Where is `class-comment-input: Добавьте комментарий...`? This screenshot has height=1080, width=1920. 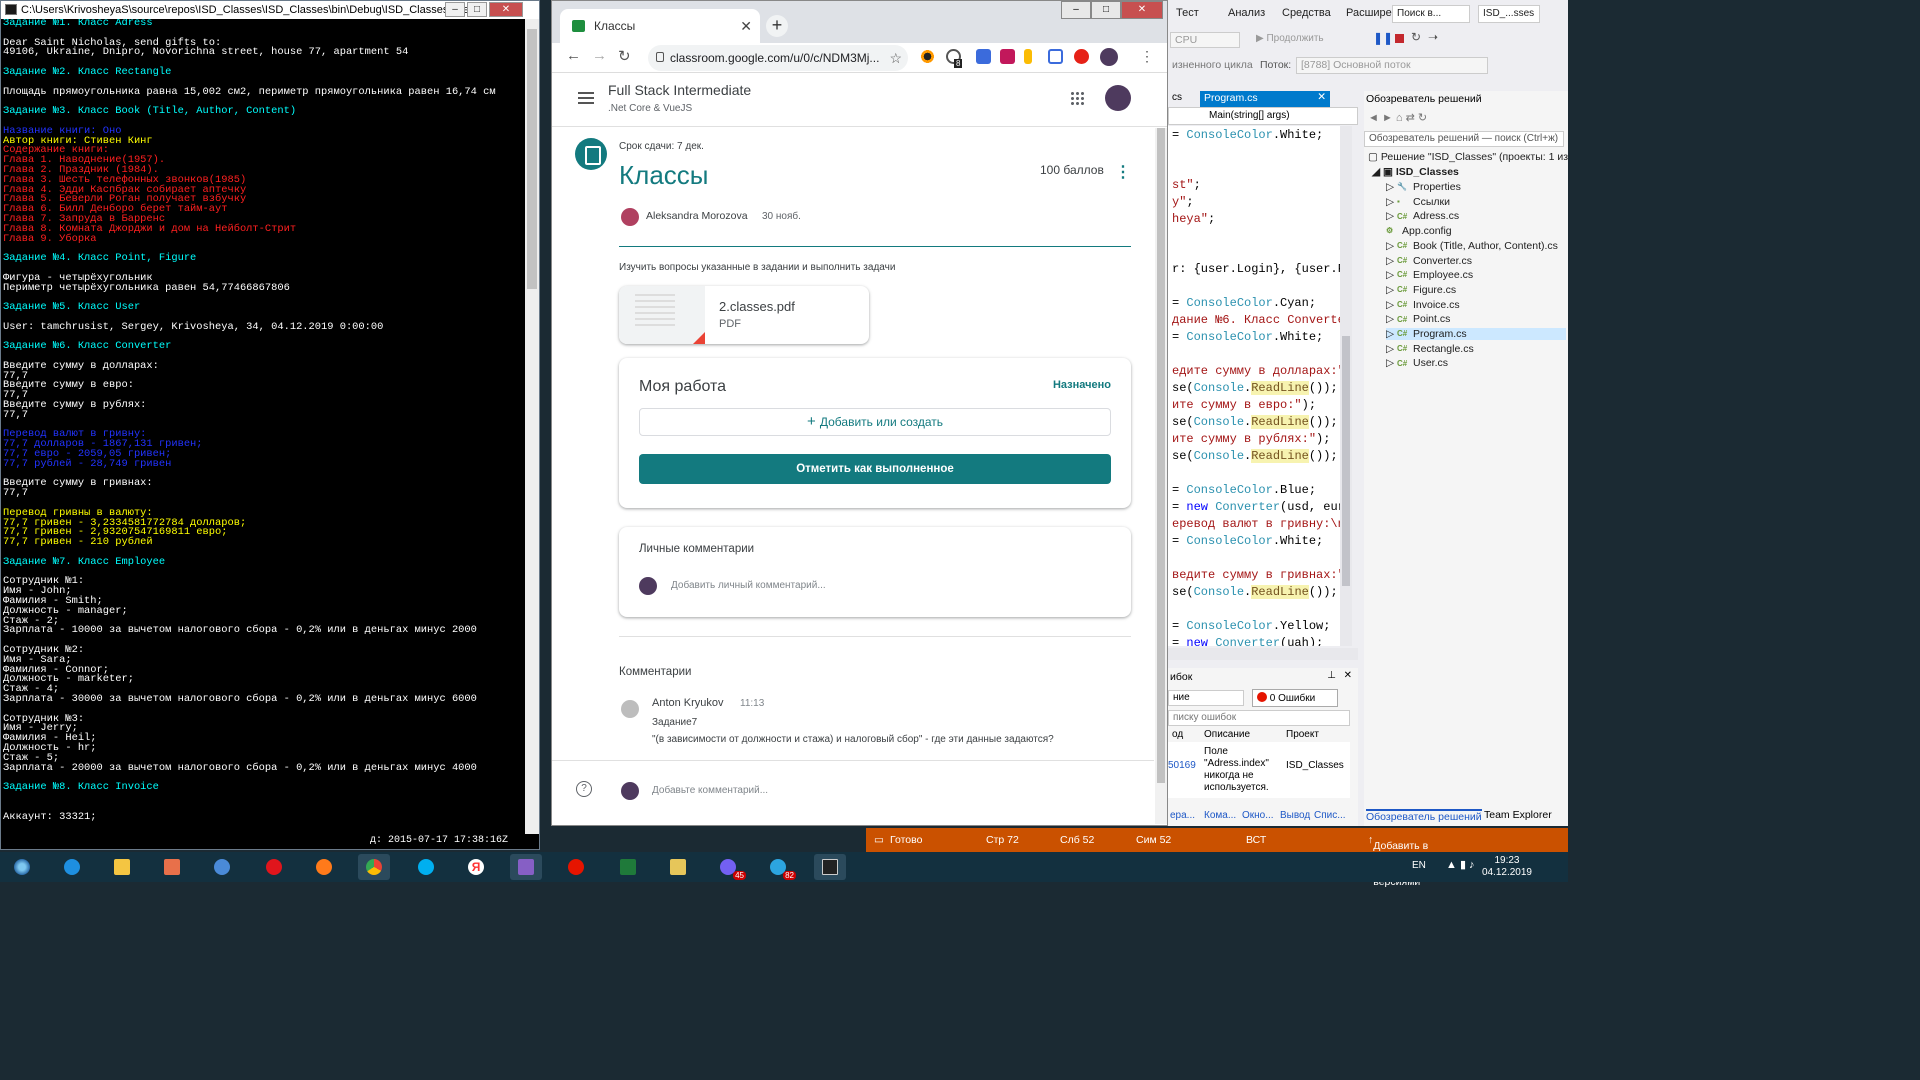 class-comment-input: Добавьте комментарий... is located at coordinates (710, 790).